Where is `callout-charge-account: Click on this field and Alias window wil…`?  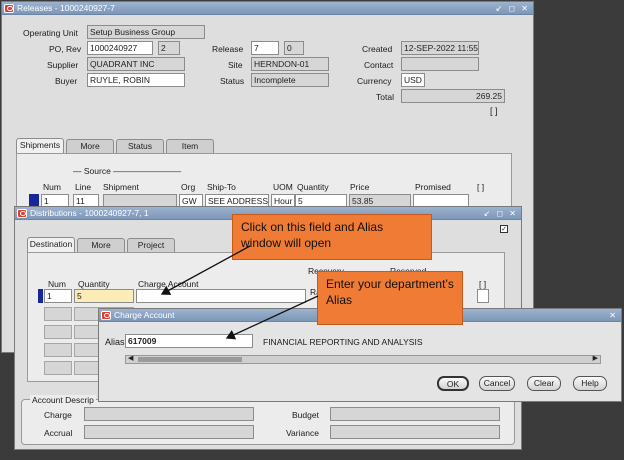 callout-charge-account: Click on this field and Alias window wil… is located at coordinates (332, 237).